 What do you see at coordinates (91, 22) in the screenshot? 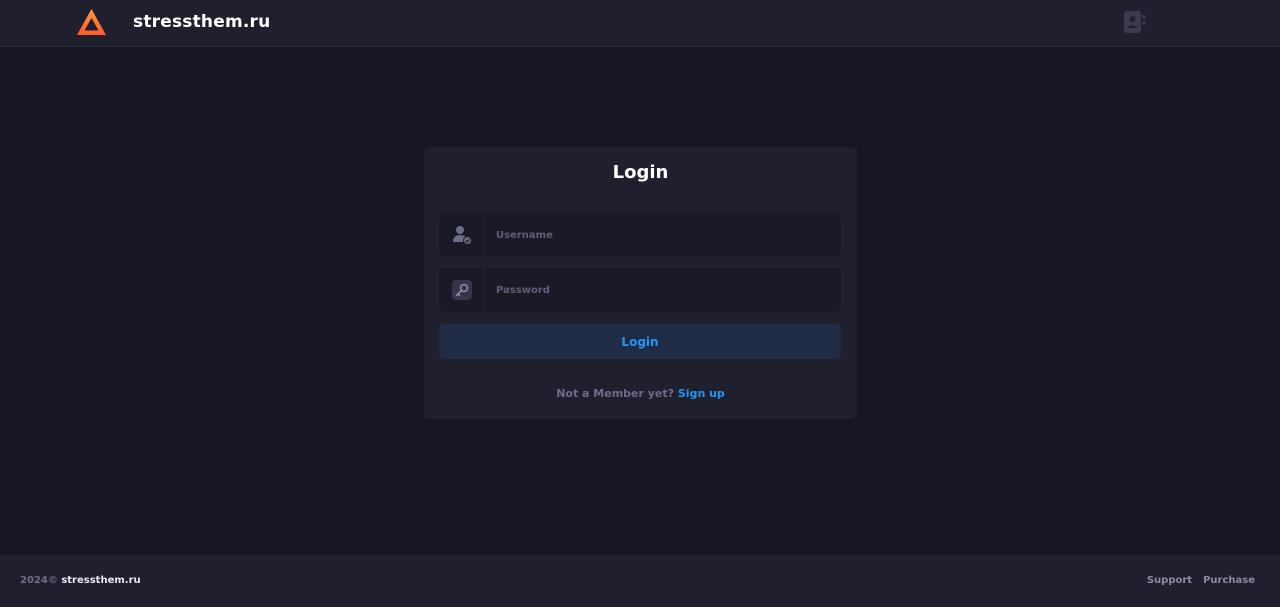
I see `triangle-logo-icon` at bounding box center [91, 22].